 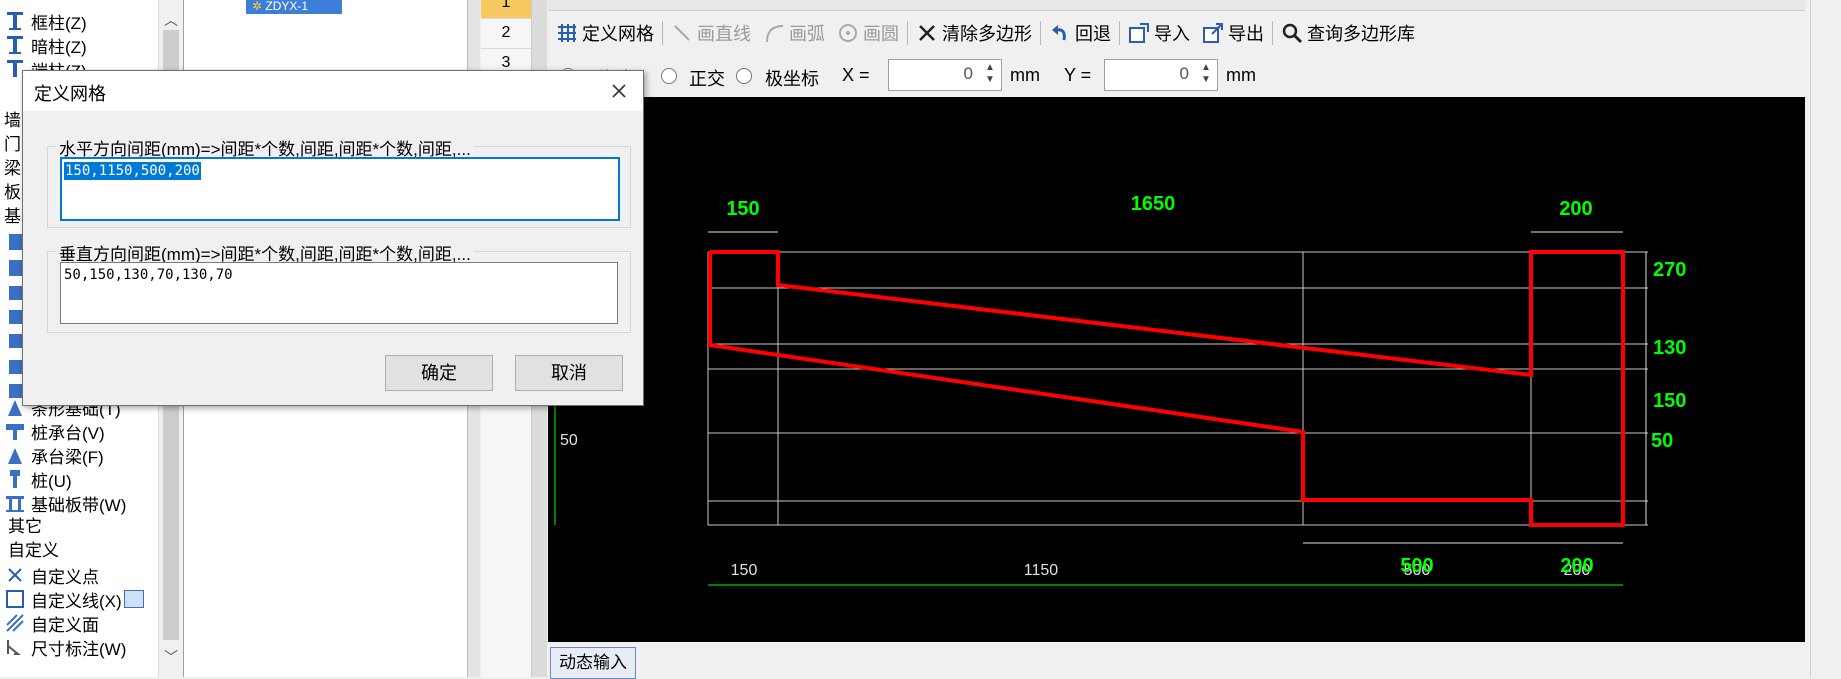 What do you see at coordinates (33, 551) in the screenshot?
I see `category-custom: 自定义` at bounding box center [33, 551].